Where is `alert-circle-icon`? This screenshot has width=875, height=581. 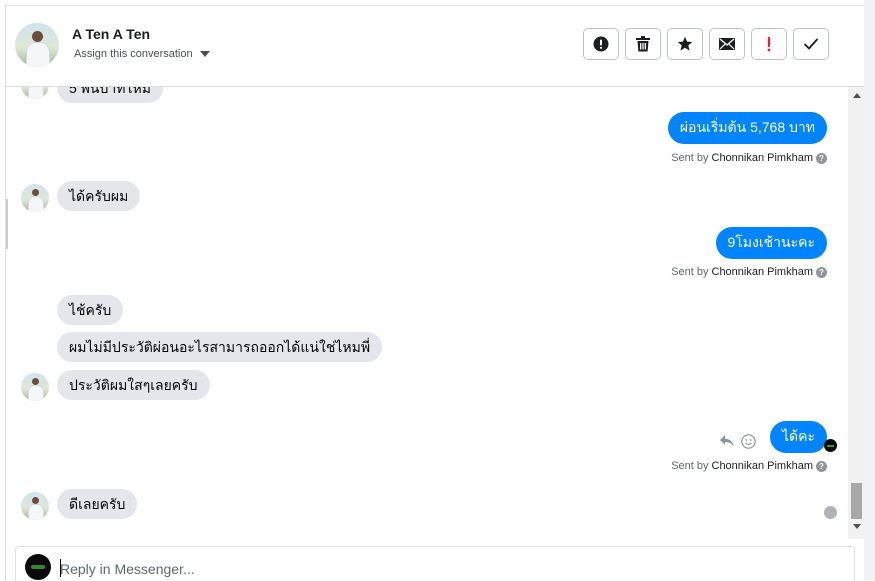
alert-circle-icon is located at coordinates (601, 44).